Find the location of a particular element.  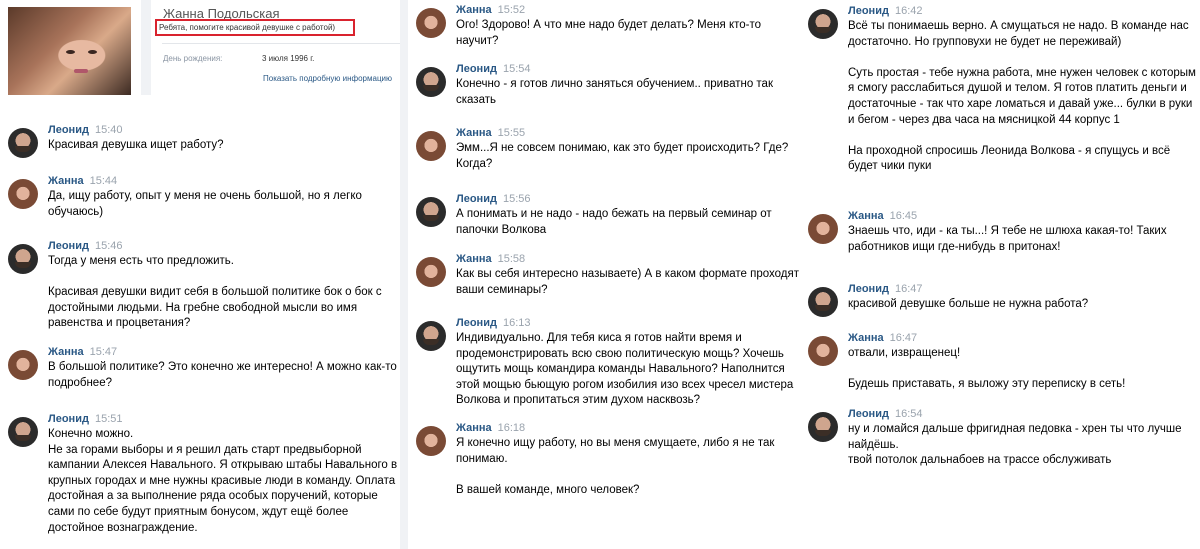

profile-divider is located at coordinates (281, 43).